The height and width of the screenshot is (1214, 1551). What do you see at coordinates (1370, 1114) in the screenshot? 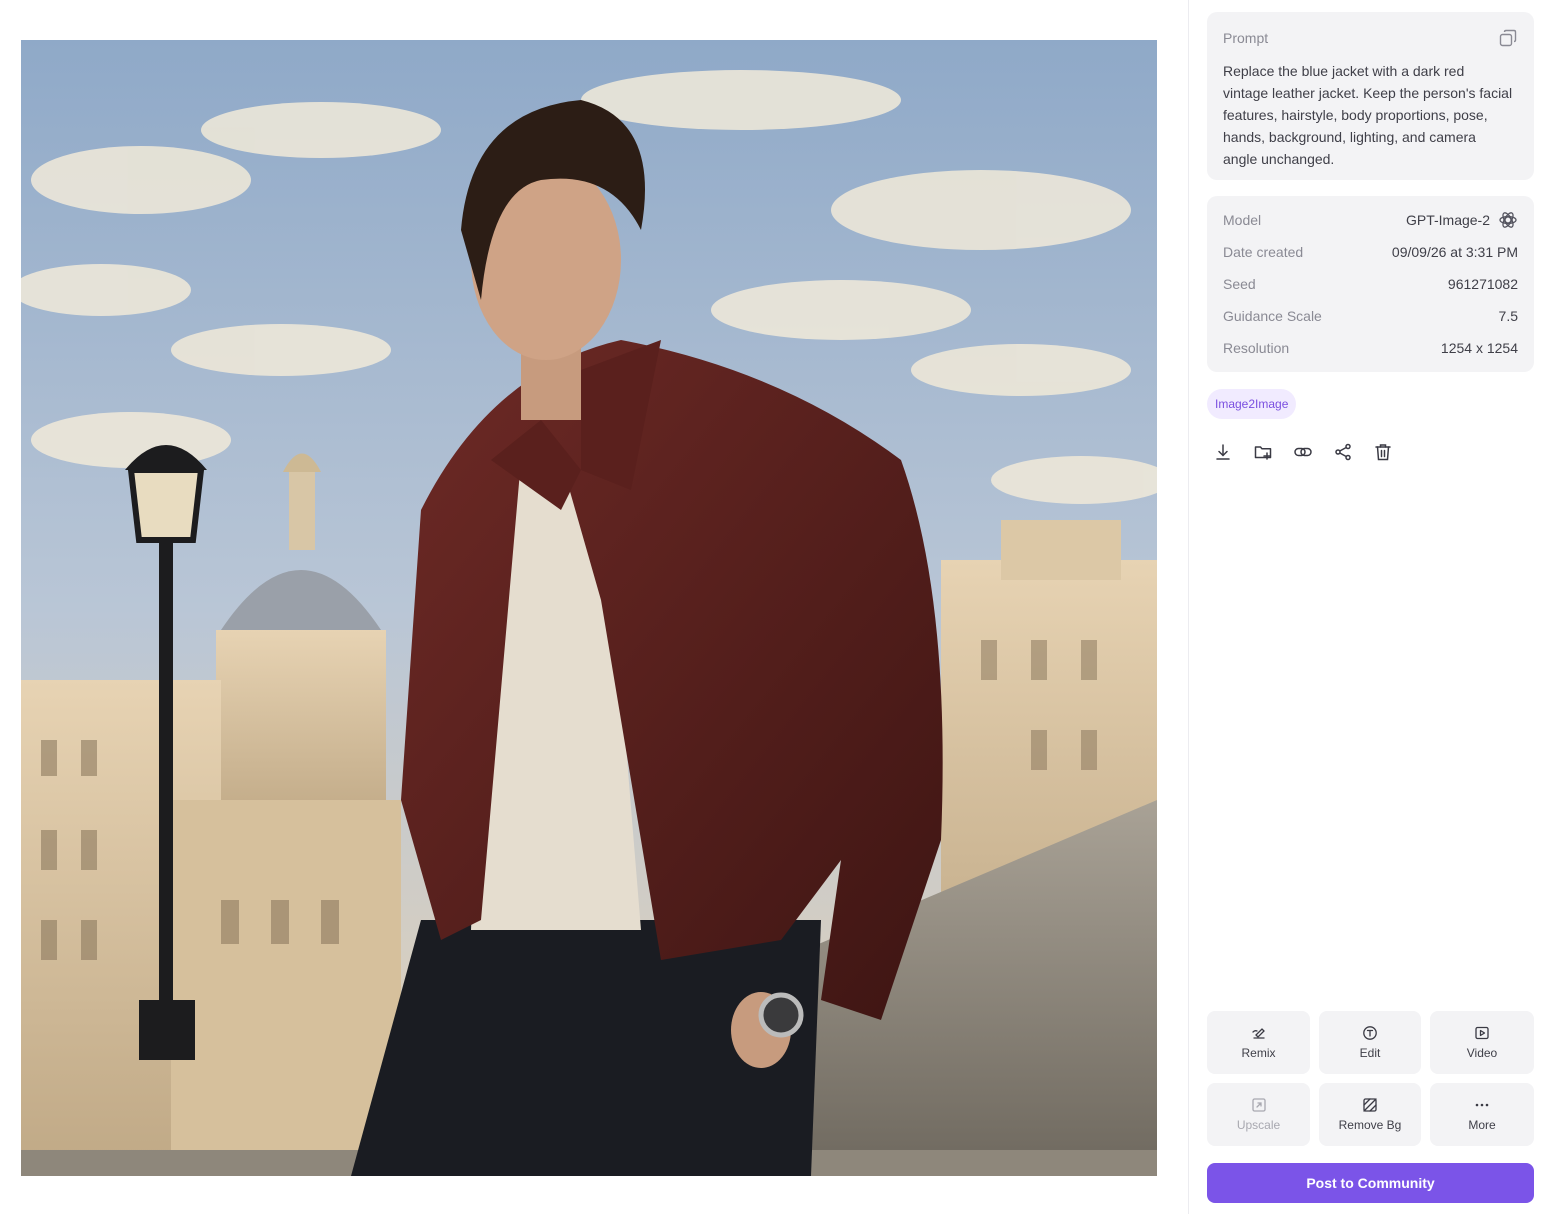
I see `remove-bg-button: Remove Bg` at bounding box center [1370, 1114].